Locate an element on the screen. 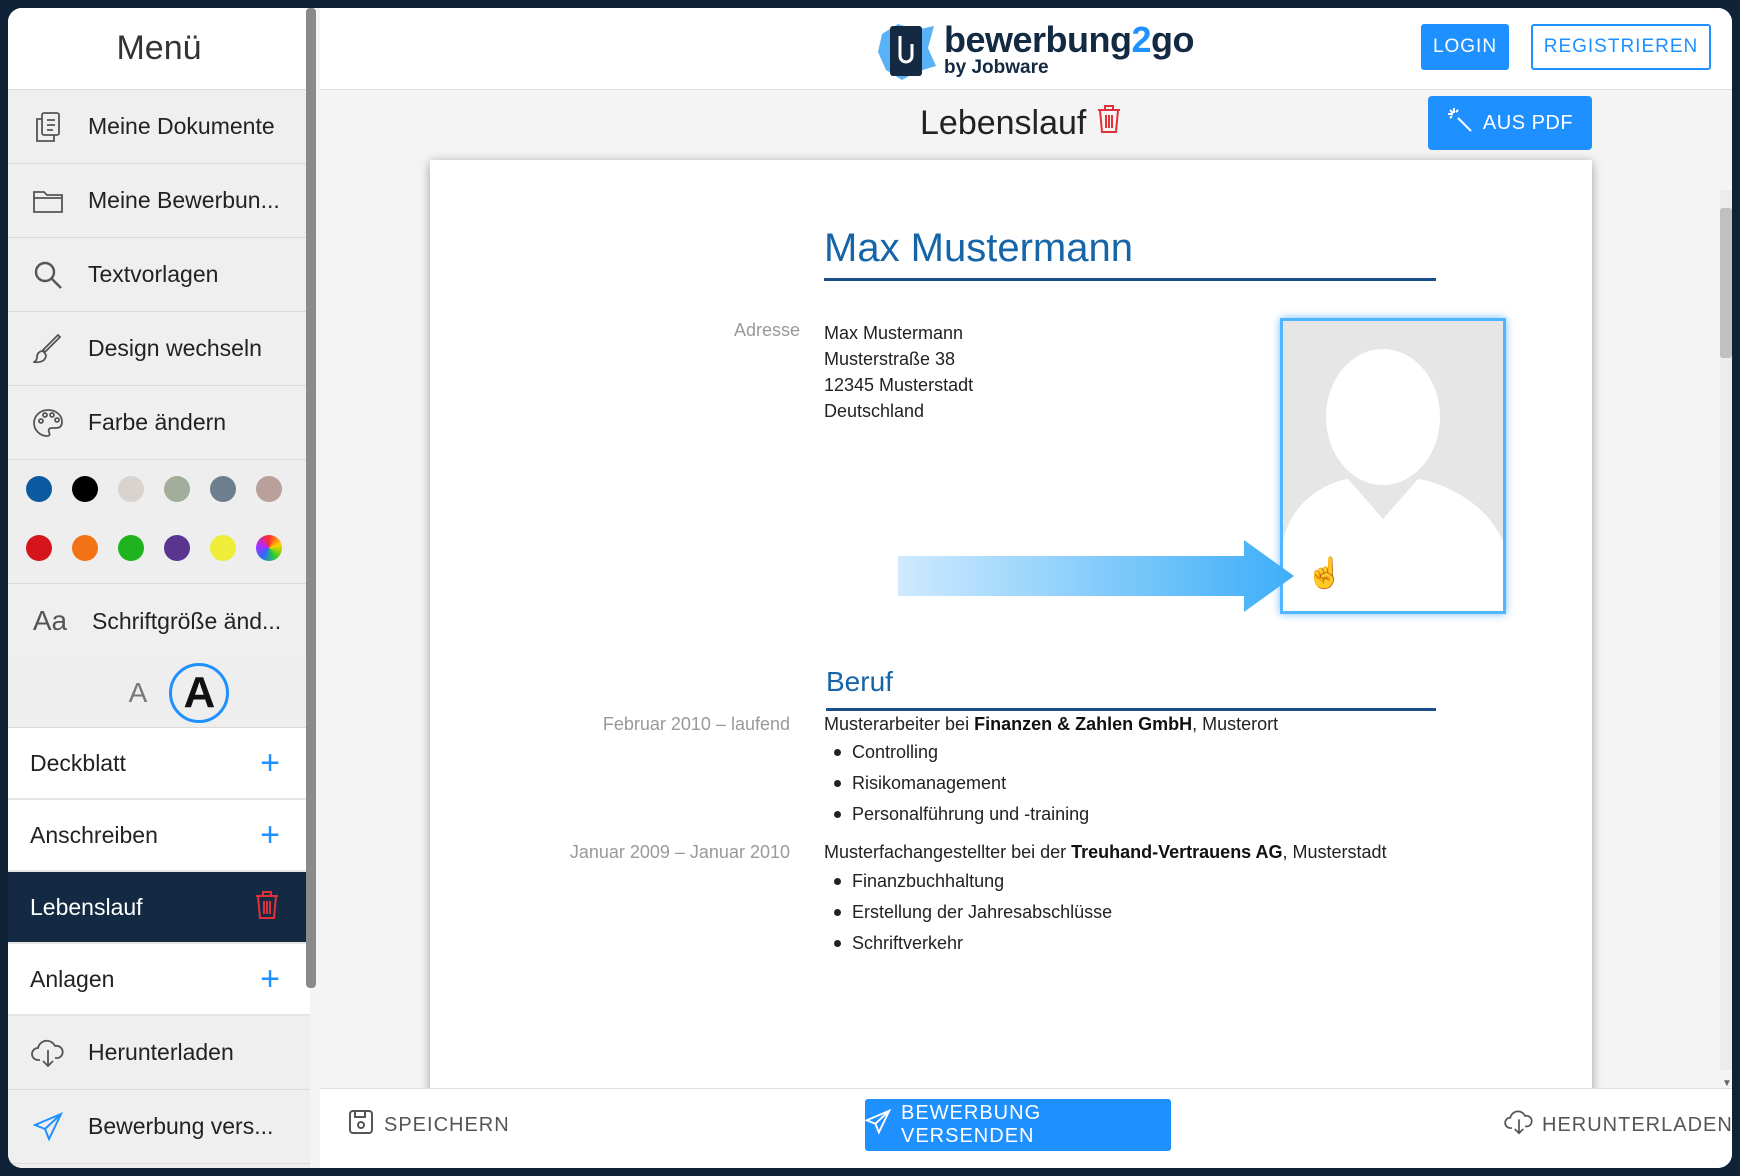 Image resolution: width=1740 pixels, height=1176 pixels. sidebar-item-download: Herunterladen is located at coordinates (159, 1053).